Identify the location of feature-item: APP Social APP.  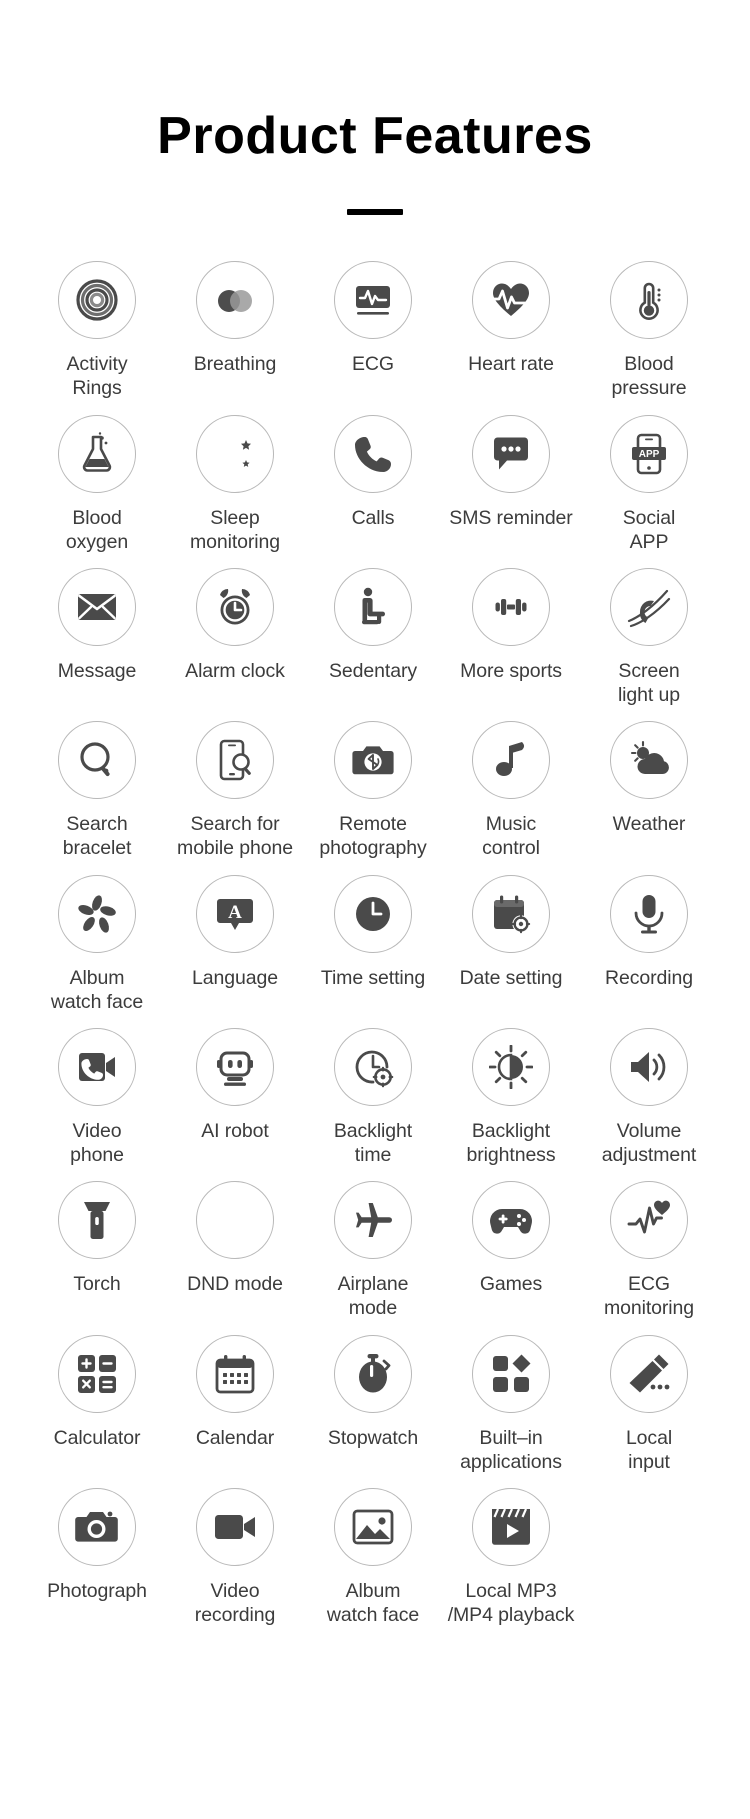
(649, 484).